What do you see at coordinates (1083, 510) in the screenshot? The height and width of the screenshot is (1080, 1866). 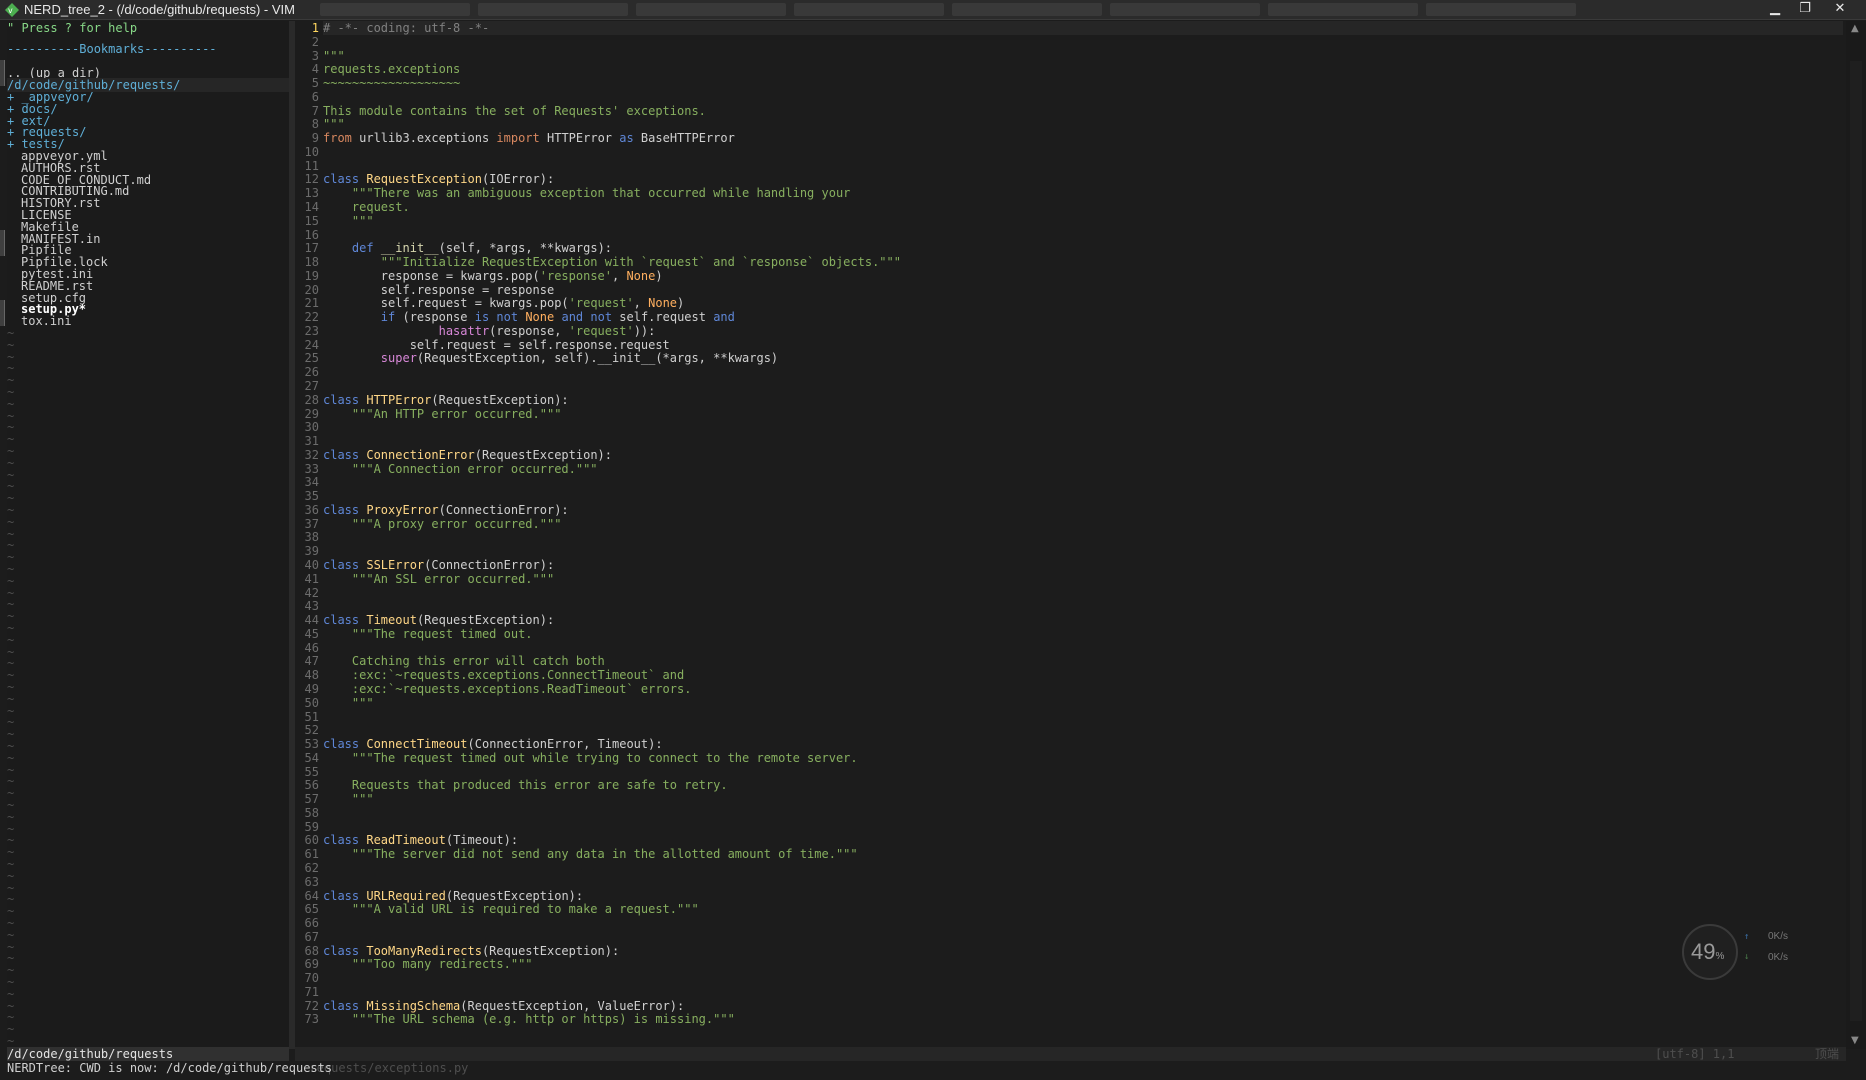 I see `code-line: class ProxyError(ConnectionError):` at bounding box center [1083, 510].